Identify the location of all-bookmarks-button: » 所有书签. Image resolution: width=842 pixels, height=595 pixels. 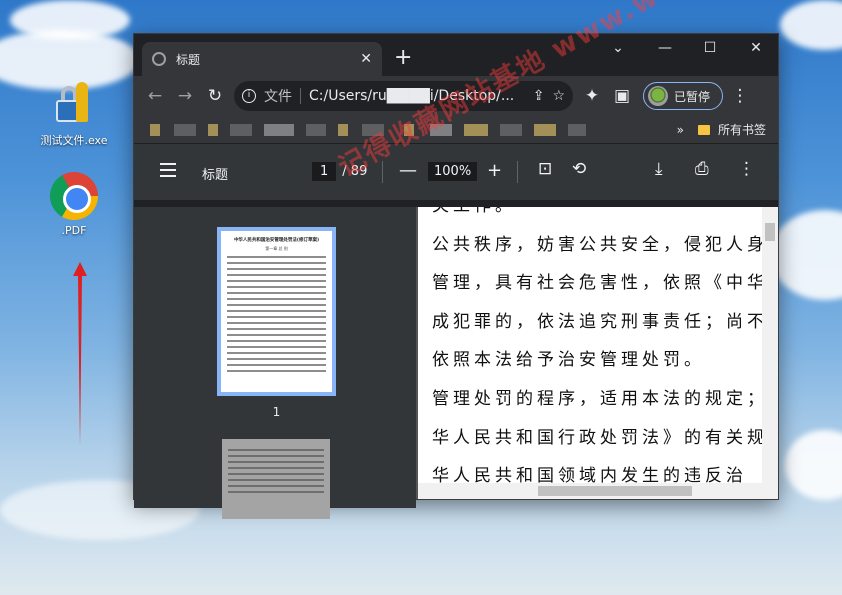
(721, 129).